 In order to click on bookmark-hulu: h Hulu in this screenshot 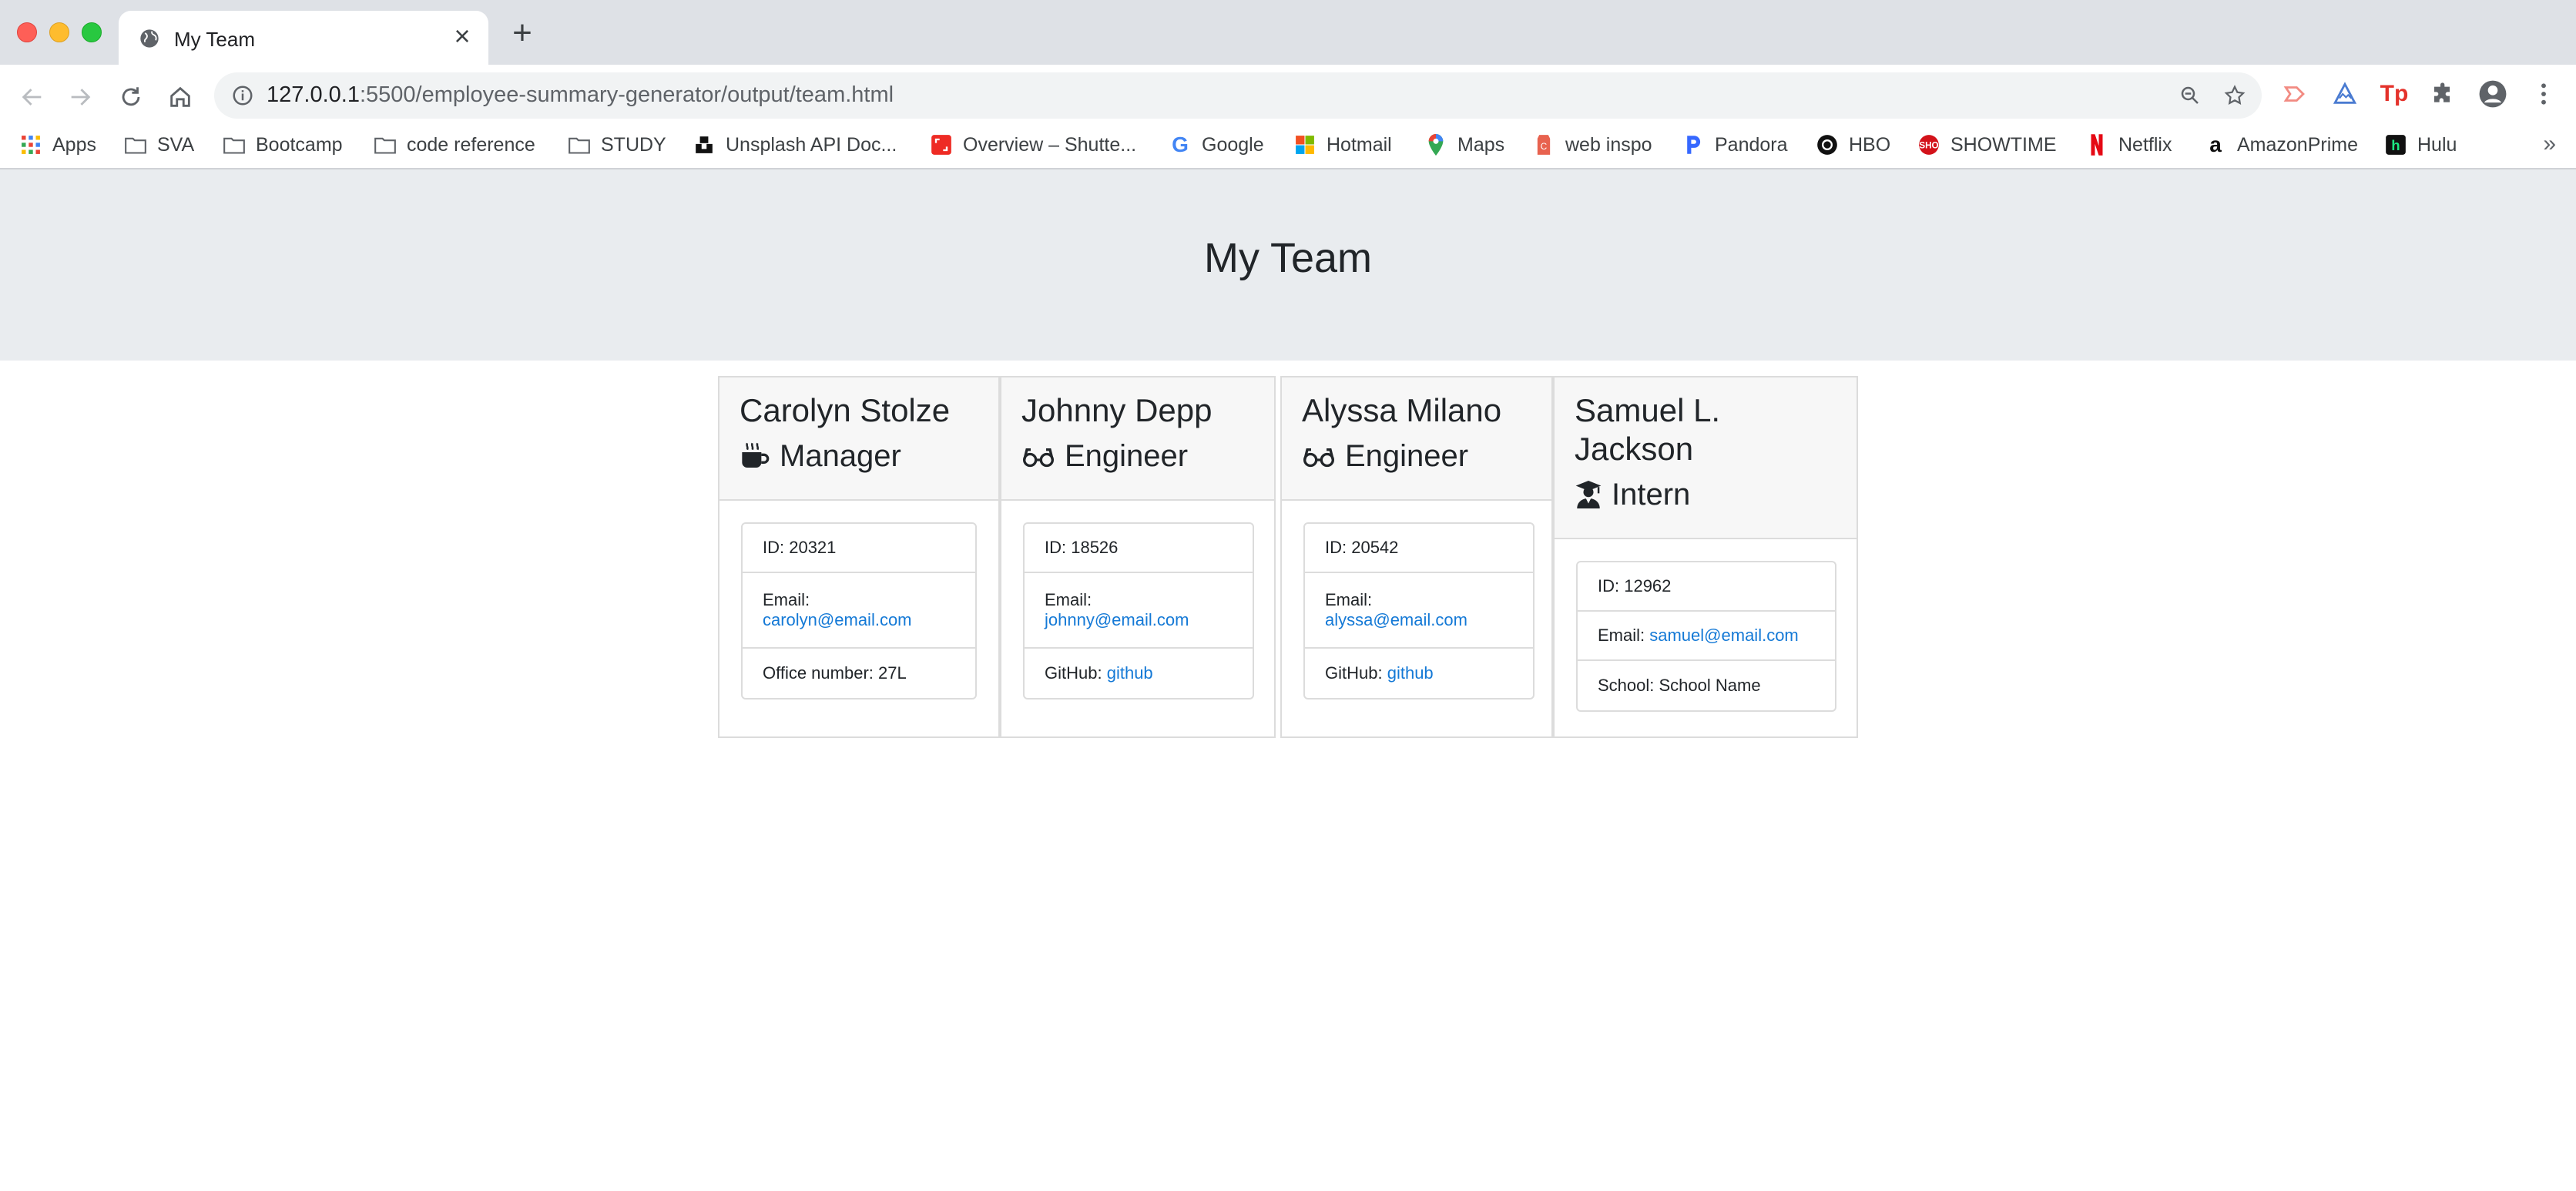, I will do `click(2421, 145)`.